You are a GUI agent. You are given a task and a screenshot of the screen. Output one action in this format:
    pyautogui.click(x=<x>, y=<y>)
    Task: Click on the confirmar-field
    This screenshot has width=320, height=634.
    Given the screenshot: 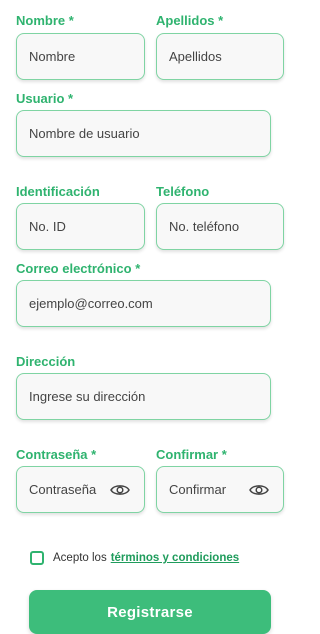 What is the action you would take?
    pyautogui.click(x=220, y=489)
    